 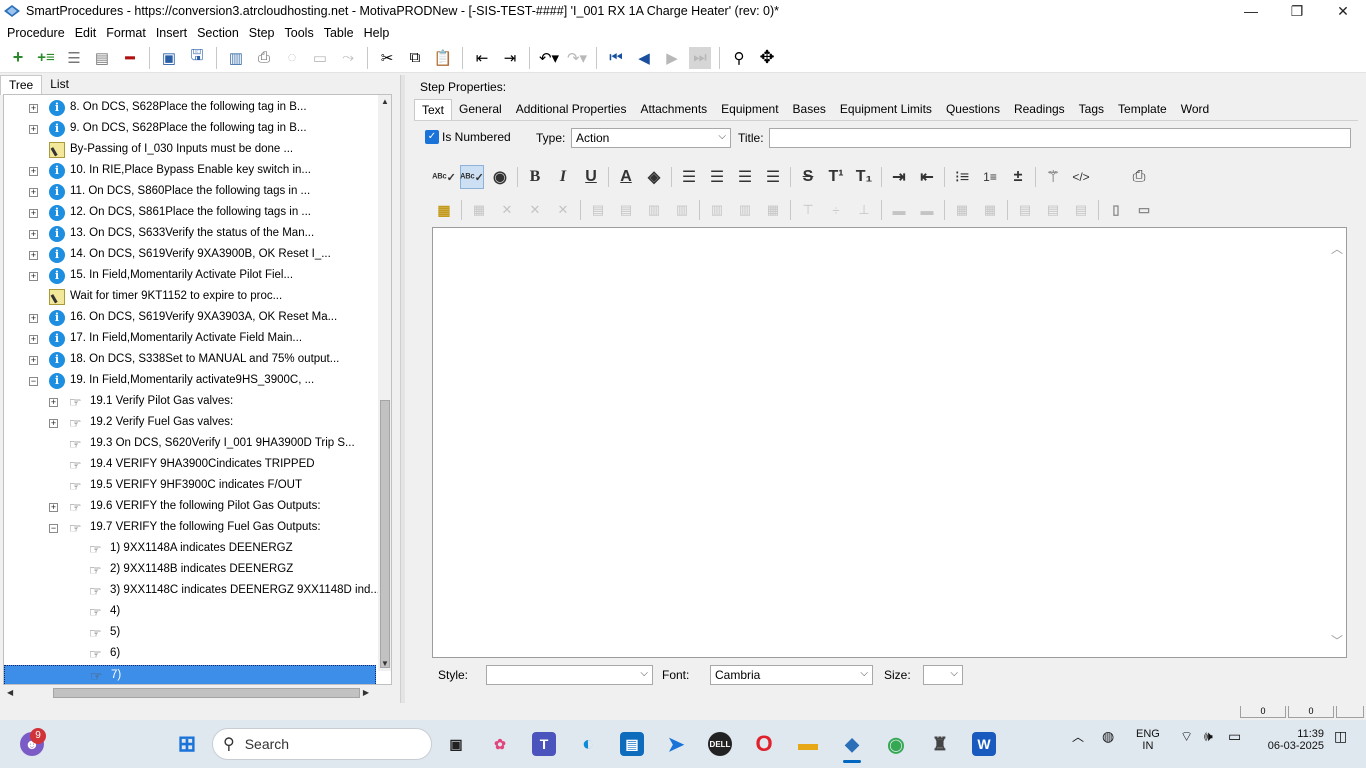 I want to click on cell-right-icon: ▤, so click(x=1081, y=210).